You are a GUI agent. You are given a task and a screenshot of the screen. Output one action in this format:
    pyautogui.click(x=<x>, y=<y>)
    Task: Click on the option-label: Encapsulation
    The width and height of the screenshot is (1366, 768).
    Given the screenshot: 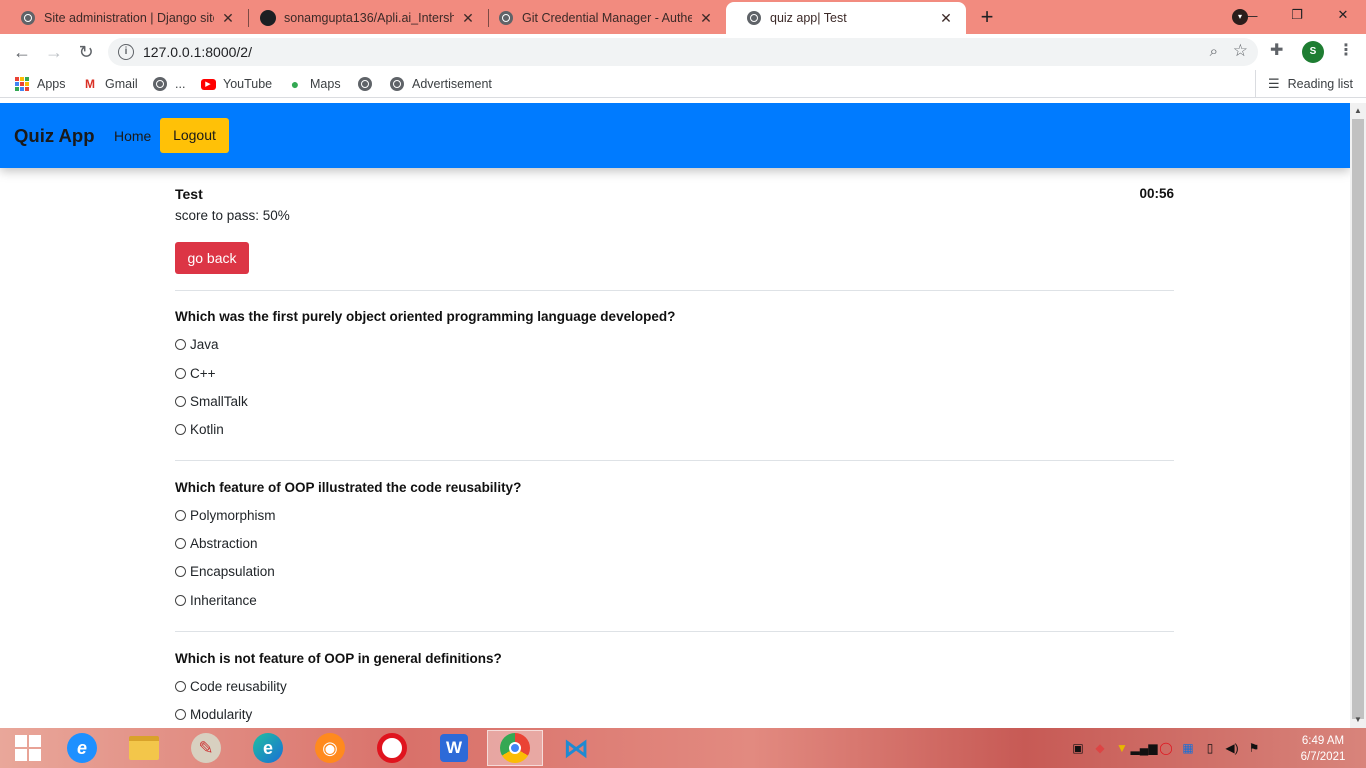 What is the action you would take?
    pyautogui.click(x=232, y=571)
    